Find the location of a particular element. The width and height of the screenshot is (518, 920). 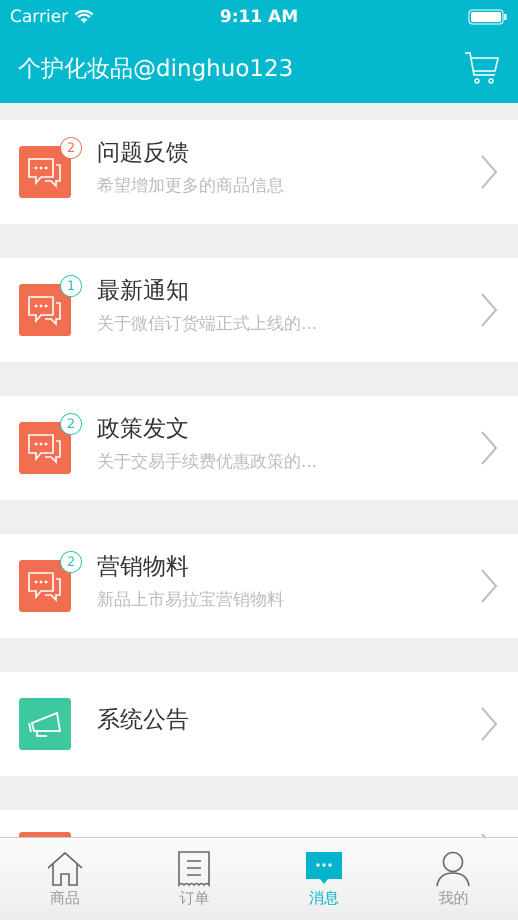

message-row: 系统公告 is located at coordinates (259, 724).